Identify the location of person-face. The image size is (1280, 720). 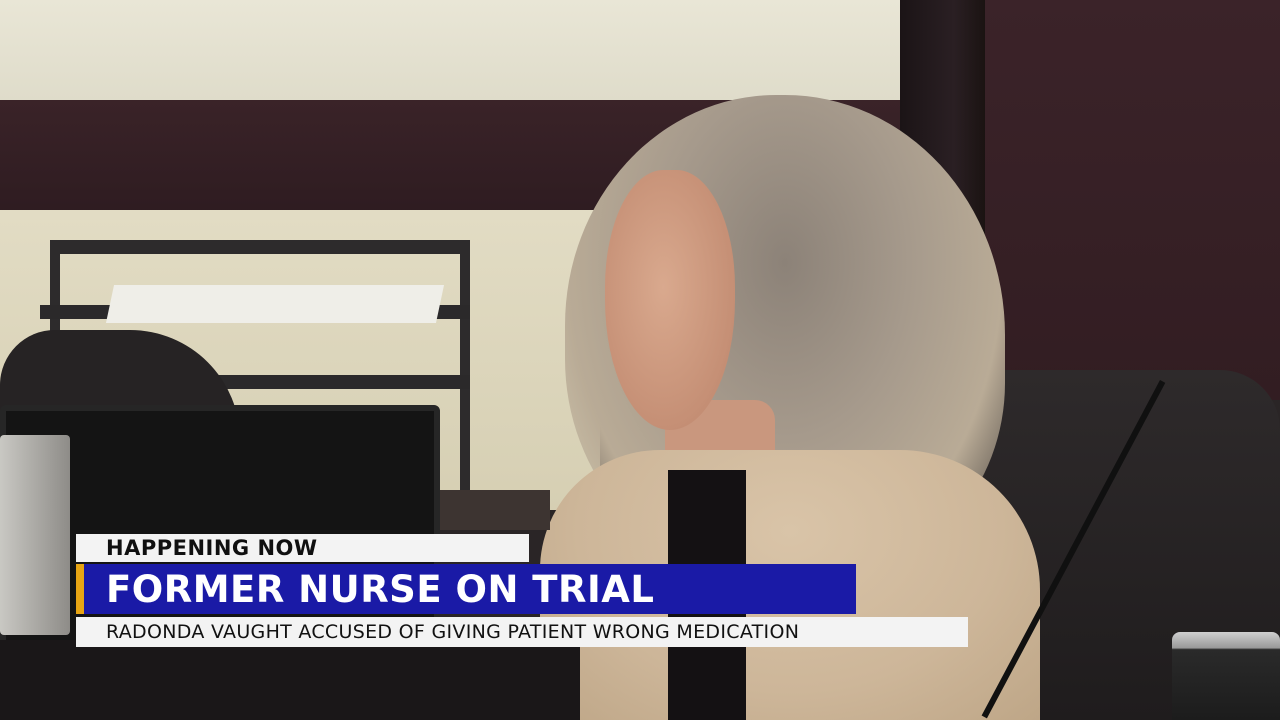
(670, 300).